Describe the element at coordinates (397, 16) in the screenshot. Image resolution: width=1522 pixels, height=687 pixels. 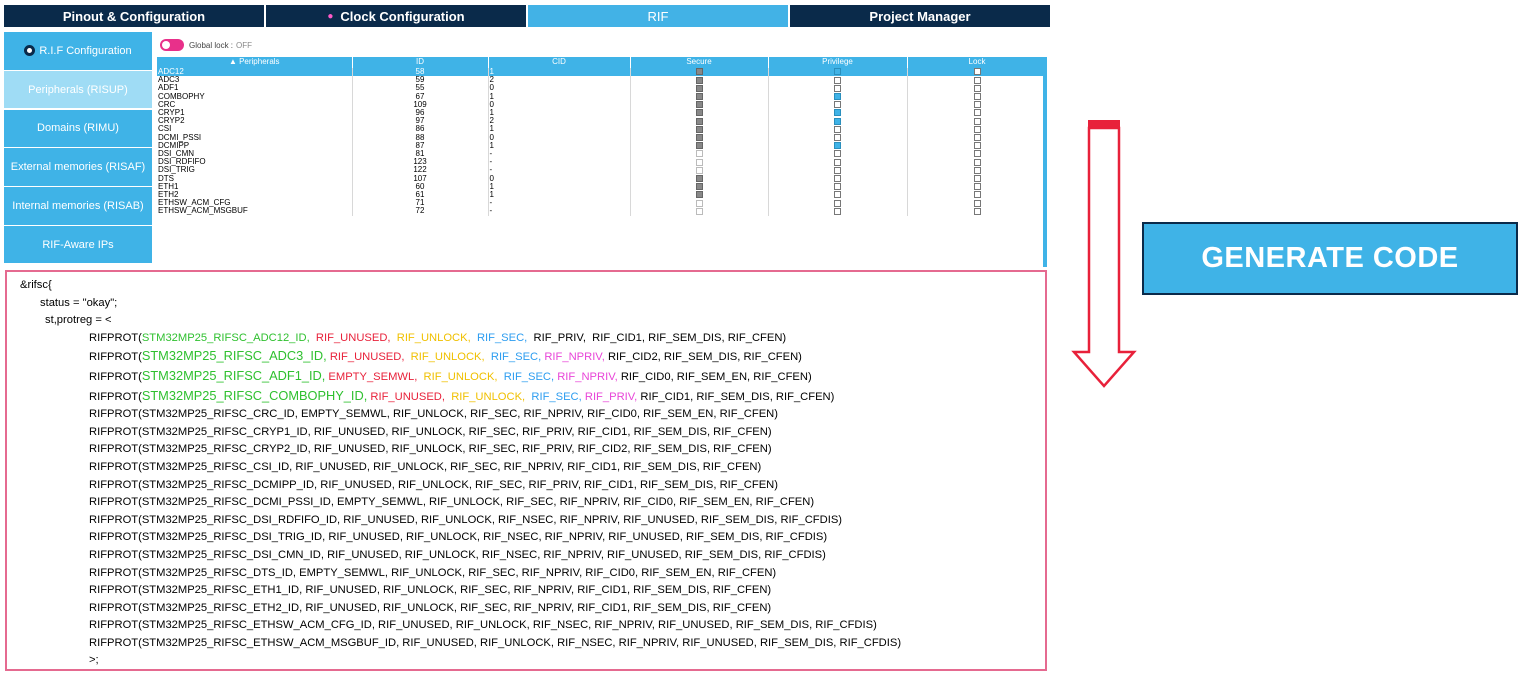
I see `tab-clock-configuration: ● Clock Configuration` at that location.